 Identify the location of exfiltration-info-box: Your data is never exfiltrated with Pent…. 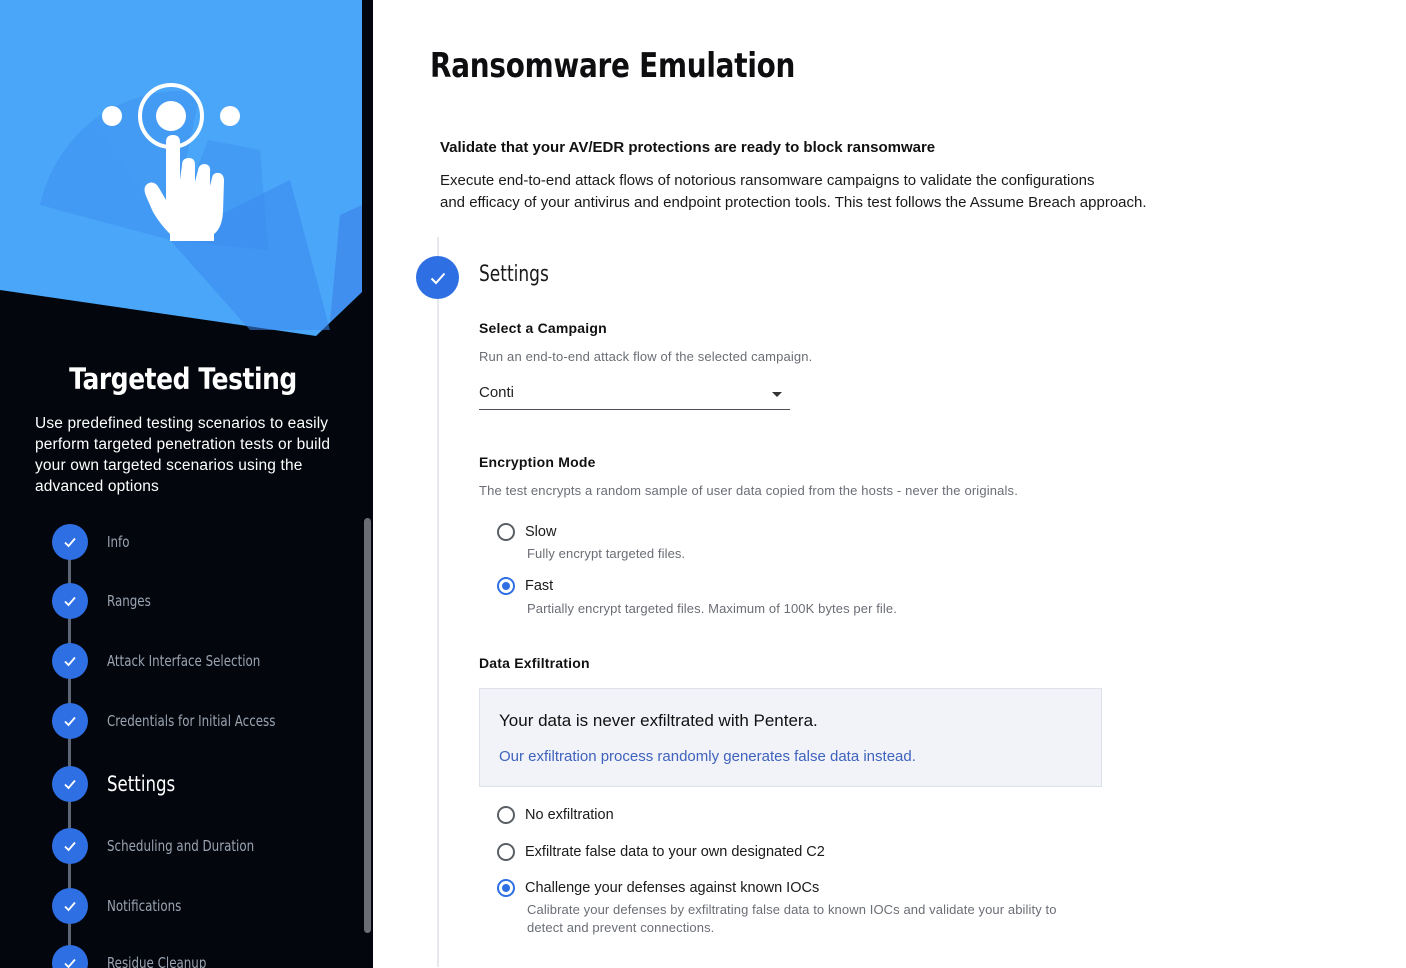
(790, 737).